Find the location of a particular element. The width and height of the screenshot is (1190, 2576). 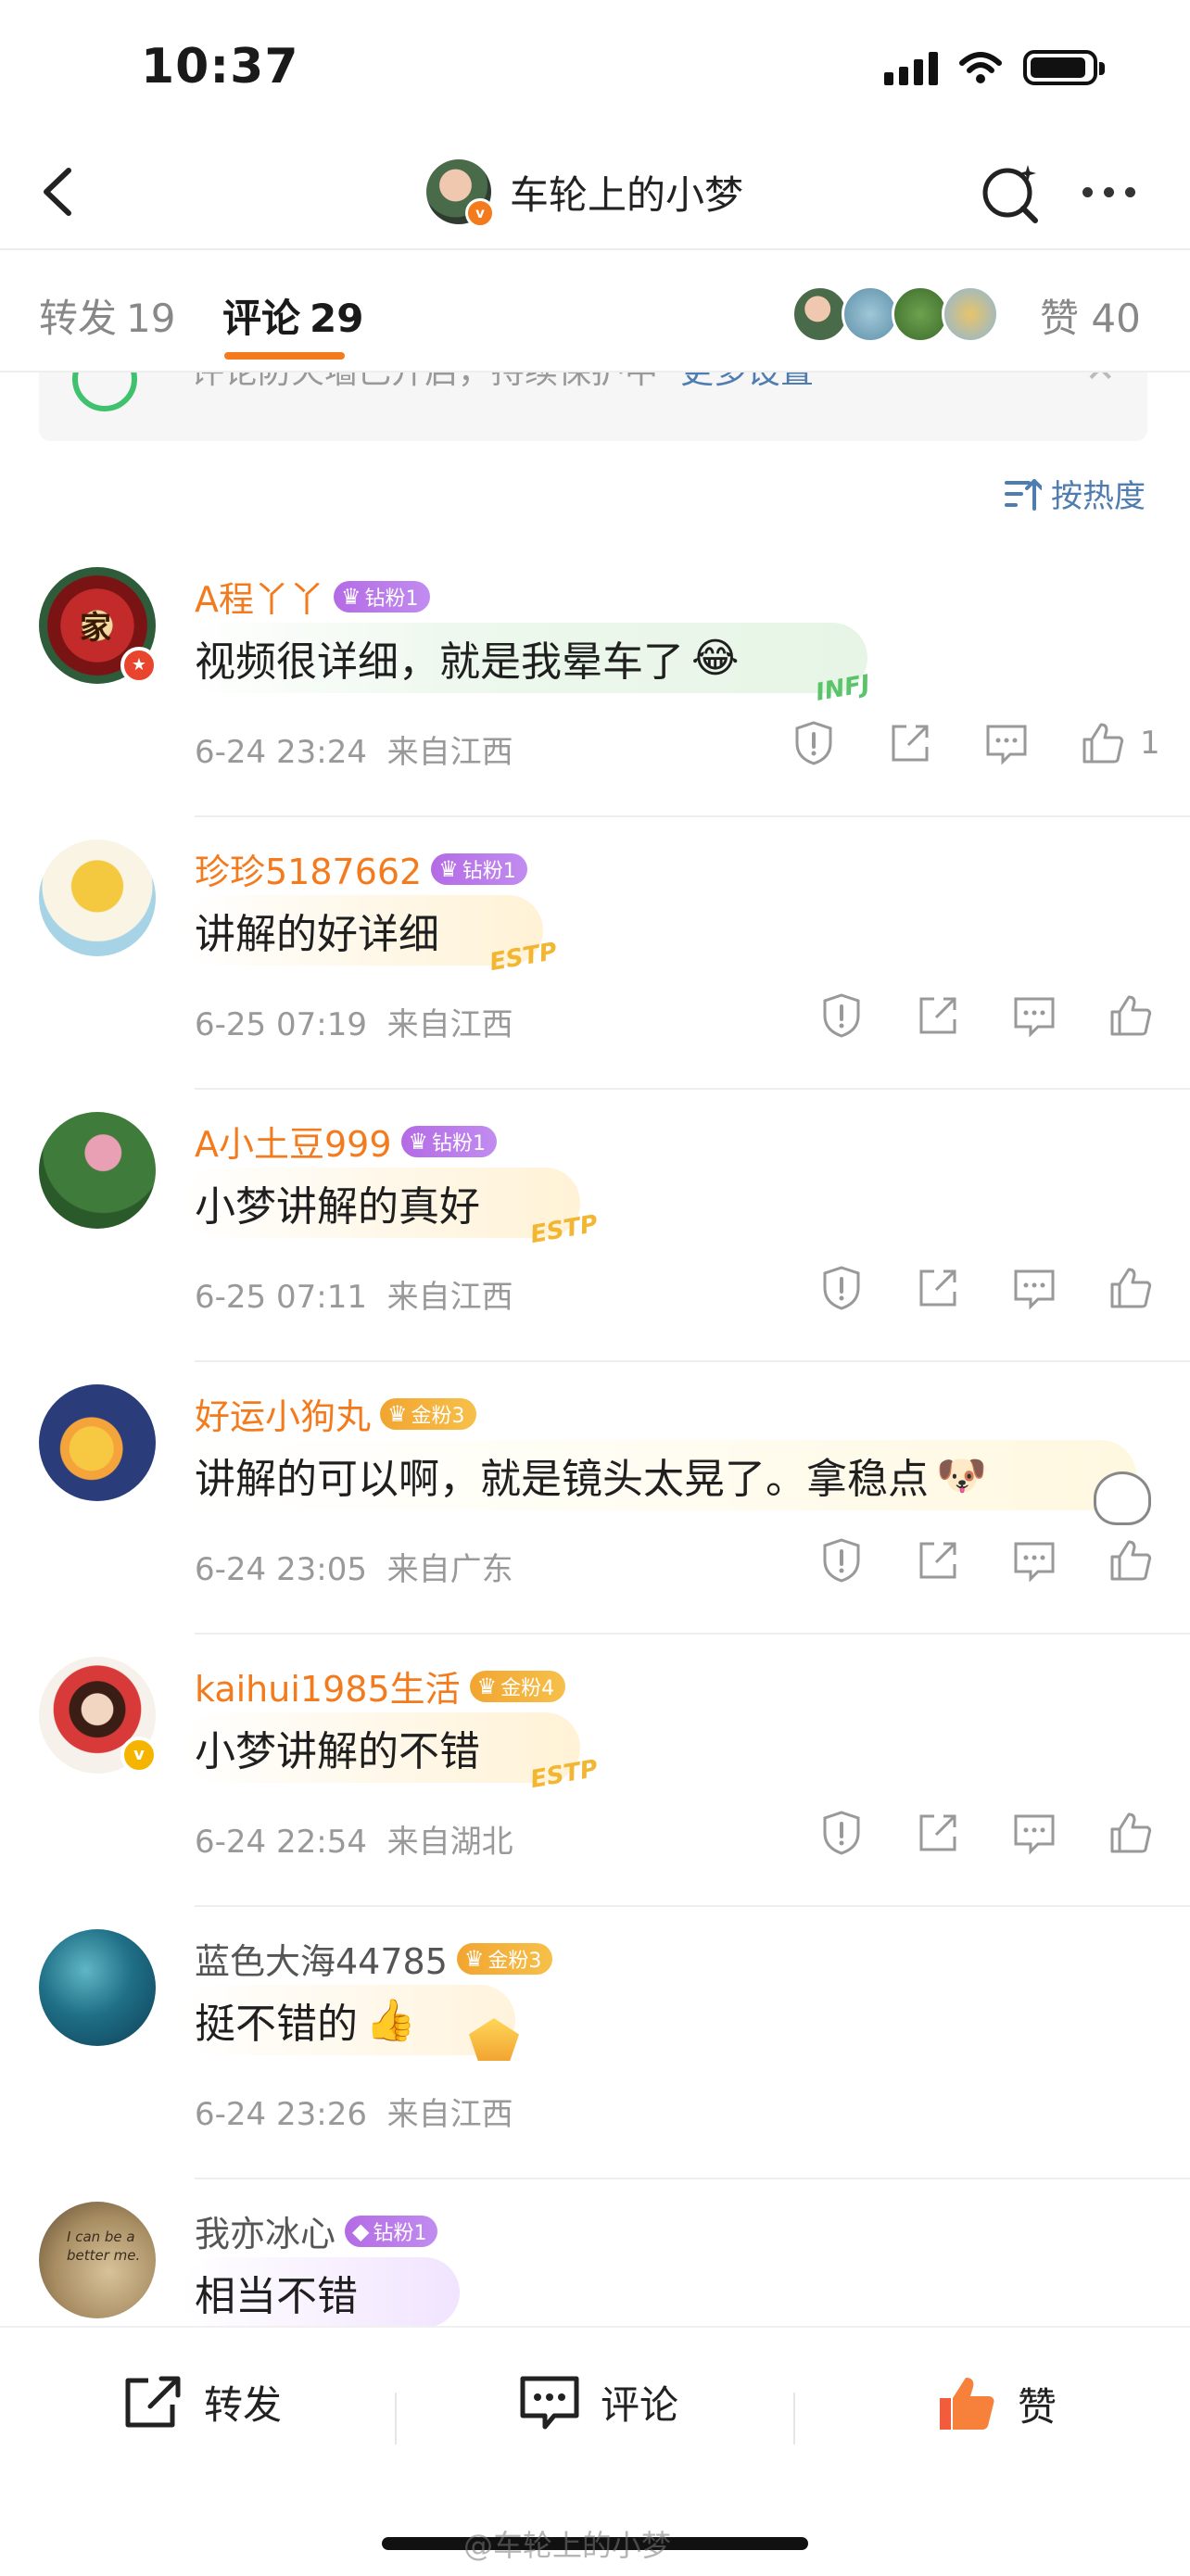

comment-user: kaihui1985生活 ♛ 金粉4 is located at coordinates (380, 1686).